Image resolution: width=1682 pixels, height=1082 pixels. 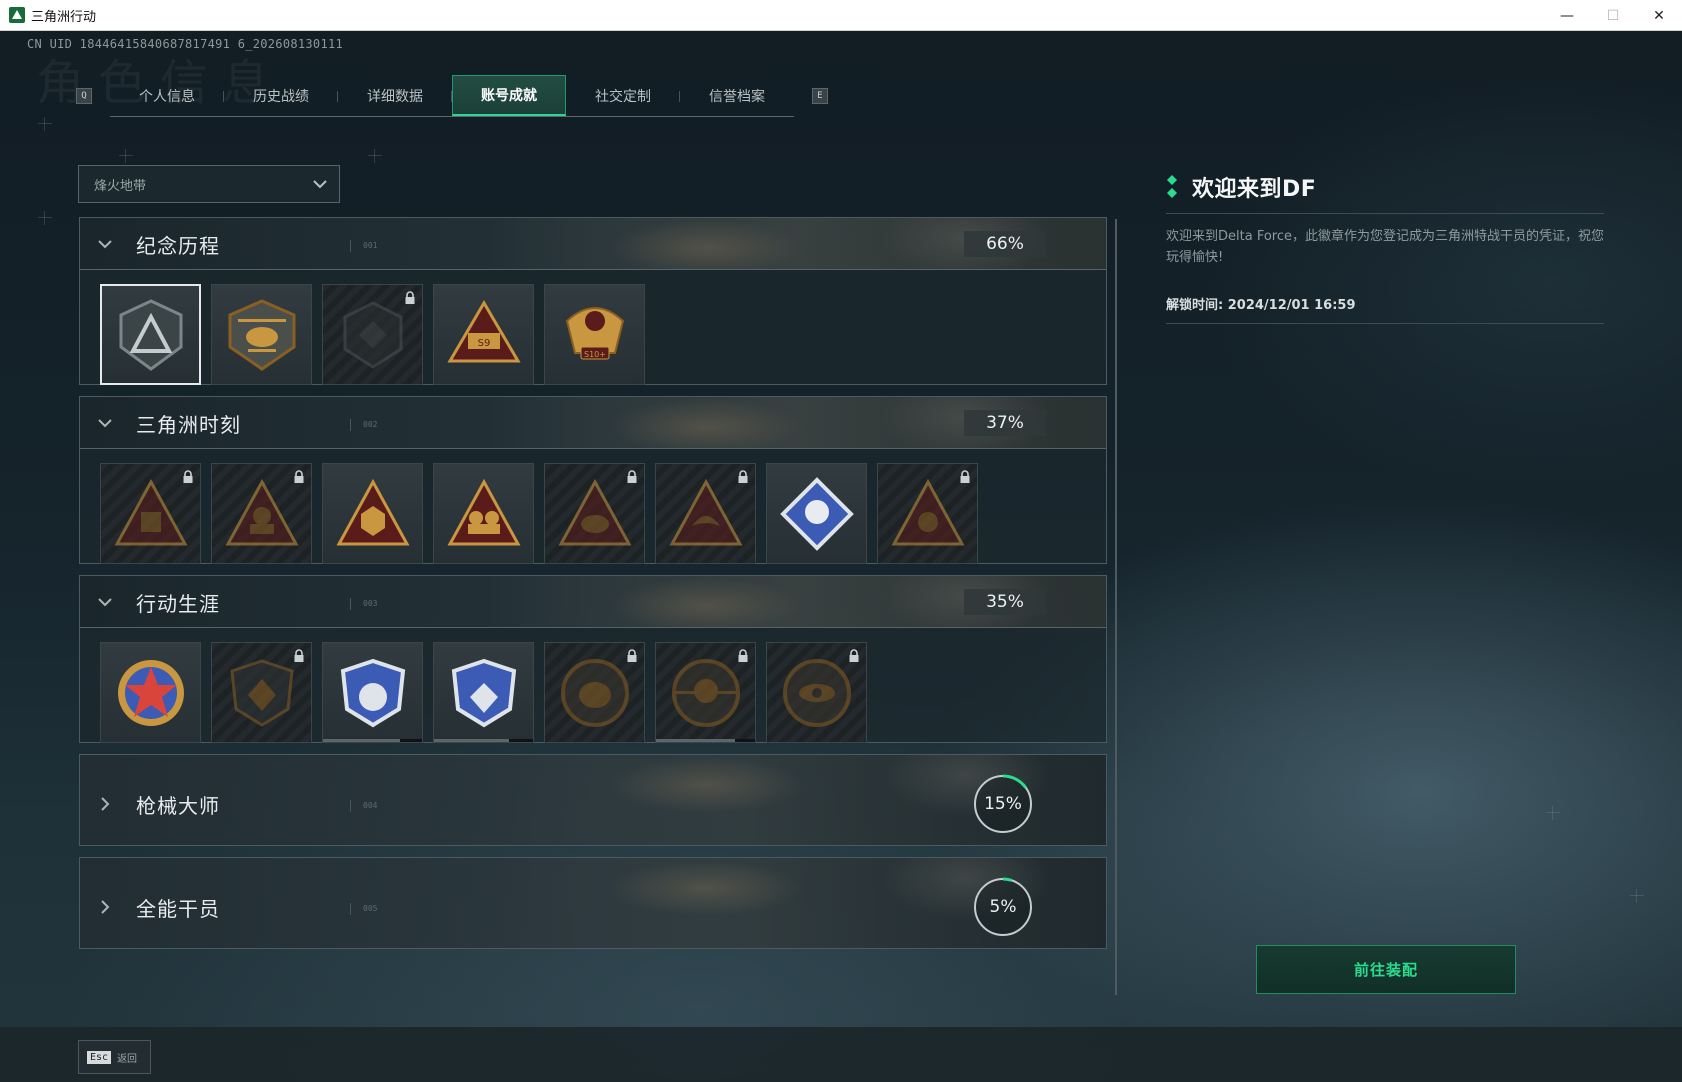 I want to click on delta-shield-emblem, so click(x=150, y=334).